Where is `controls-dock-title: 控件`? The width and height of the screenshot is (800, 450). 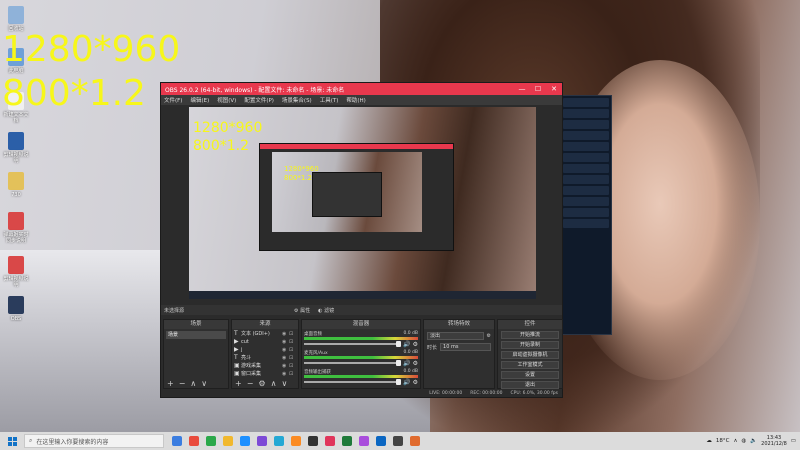
controls-dock-title: 控件 is located at coordinates (530, 324).